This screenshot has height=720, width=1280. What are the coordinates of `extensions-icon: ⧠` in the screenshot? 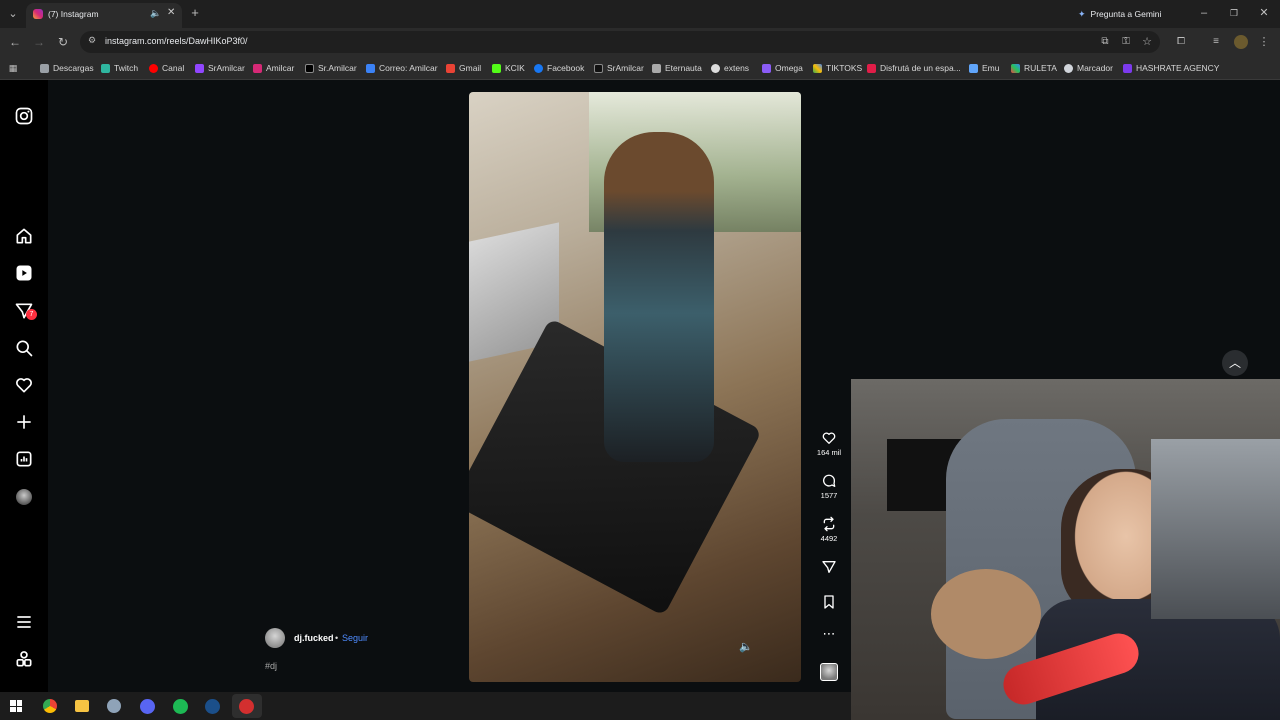 It's located at (1181, 42).